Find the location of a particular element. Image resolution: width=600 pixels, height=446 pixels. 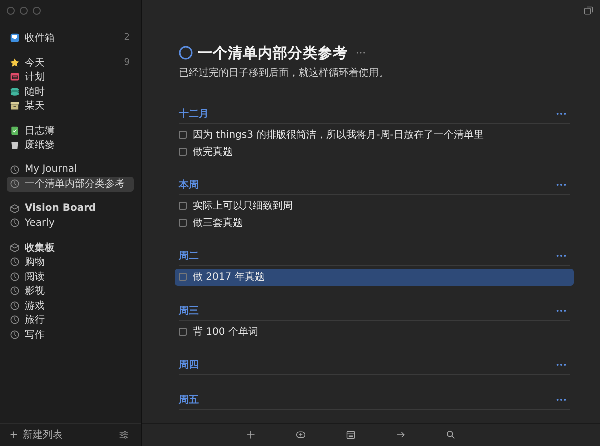

item-count: 9 is located at coordinates (127, 63).